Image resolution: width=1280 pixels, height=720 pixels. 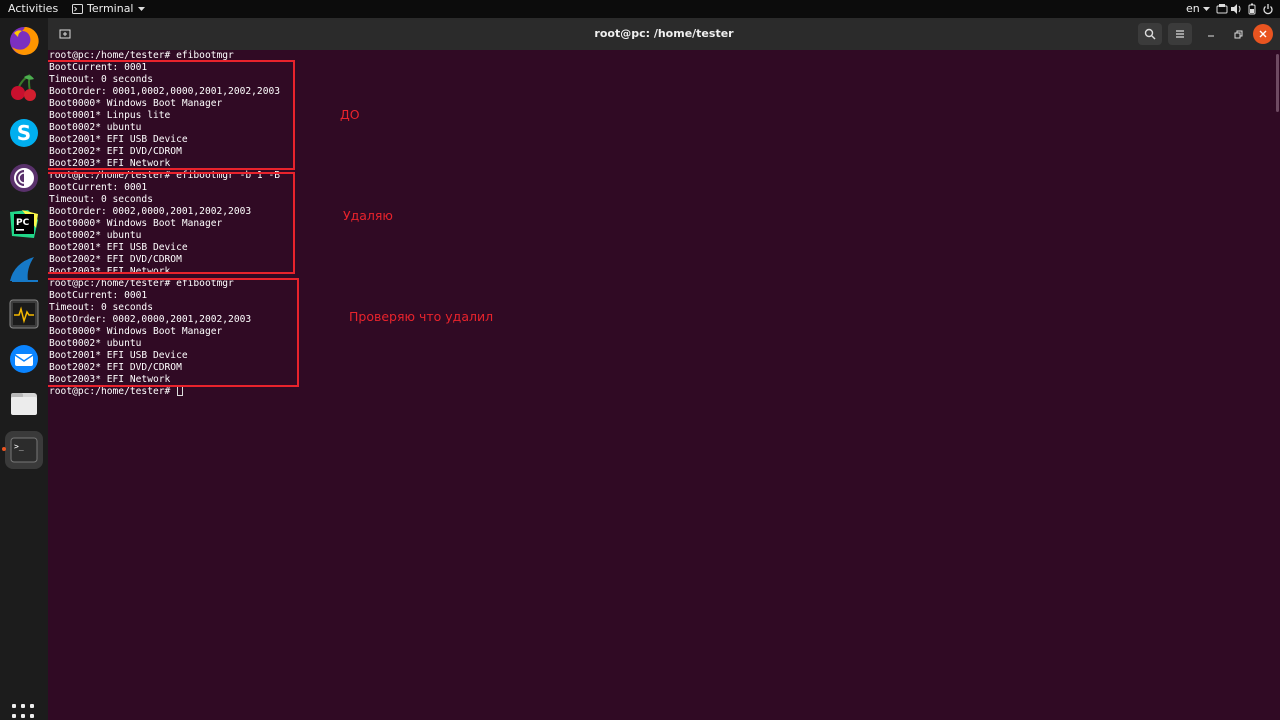 I want to click on language-indicator: en, so click(x=1198, y=9).